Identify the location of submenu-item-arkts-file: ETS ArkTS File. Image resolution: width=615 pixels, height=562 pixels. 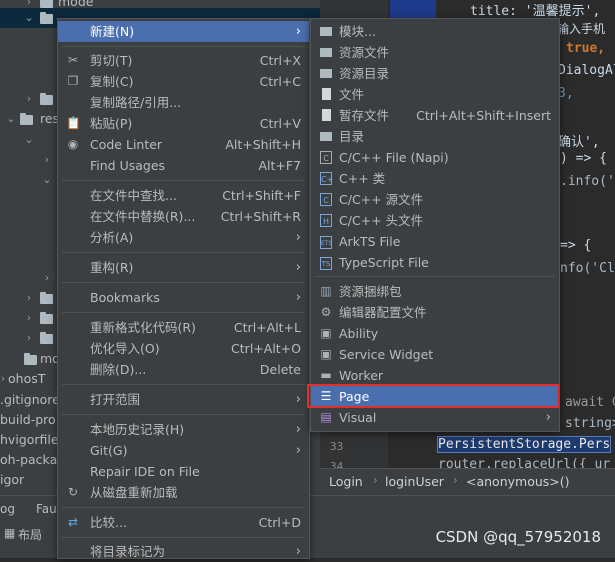
(435, 241).